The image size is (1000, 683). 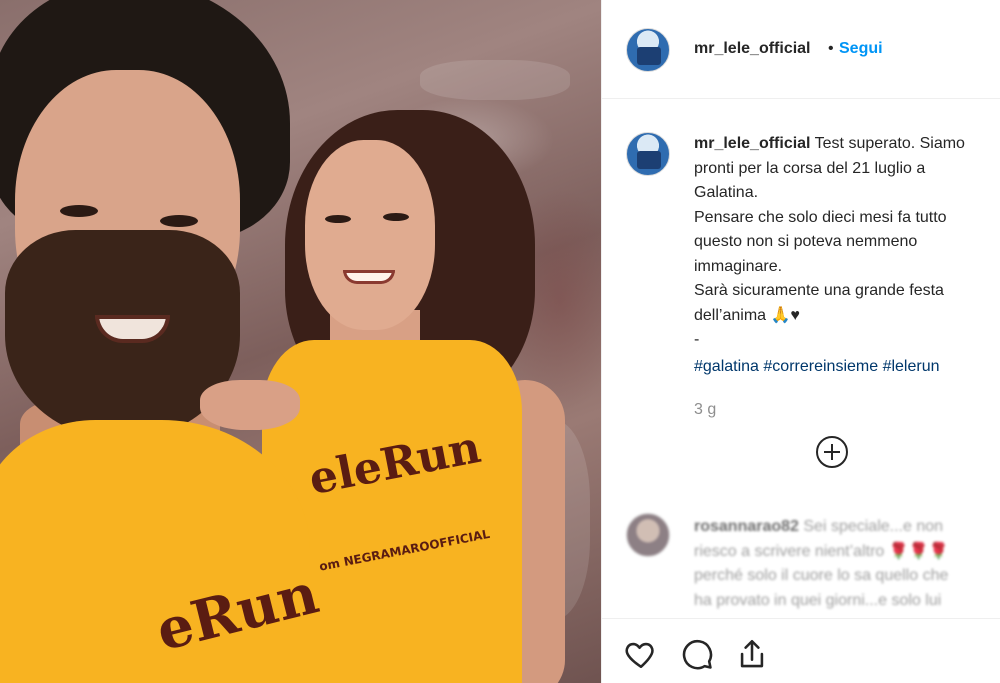 What do you see at coordinates (911, 366) in the screenshot?
I see `hashtag-link: #lelerun` at bounding box center [911, 366].